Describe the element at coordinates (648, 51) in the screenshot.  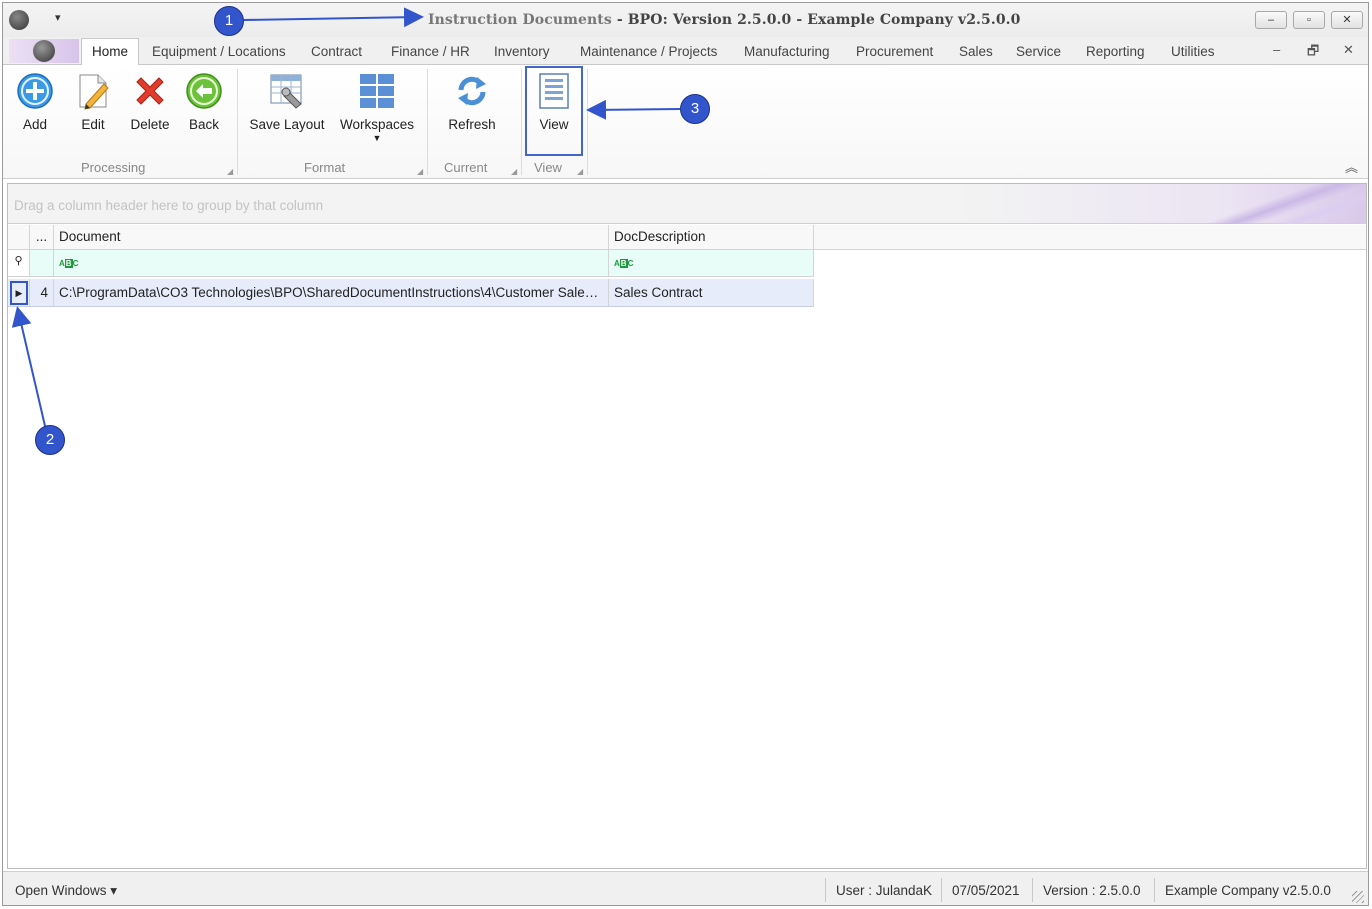
I see `tab-maintenance-projects: Maintenance / Projects` at that location.